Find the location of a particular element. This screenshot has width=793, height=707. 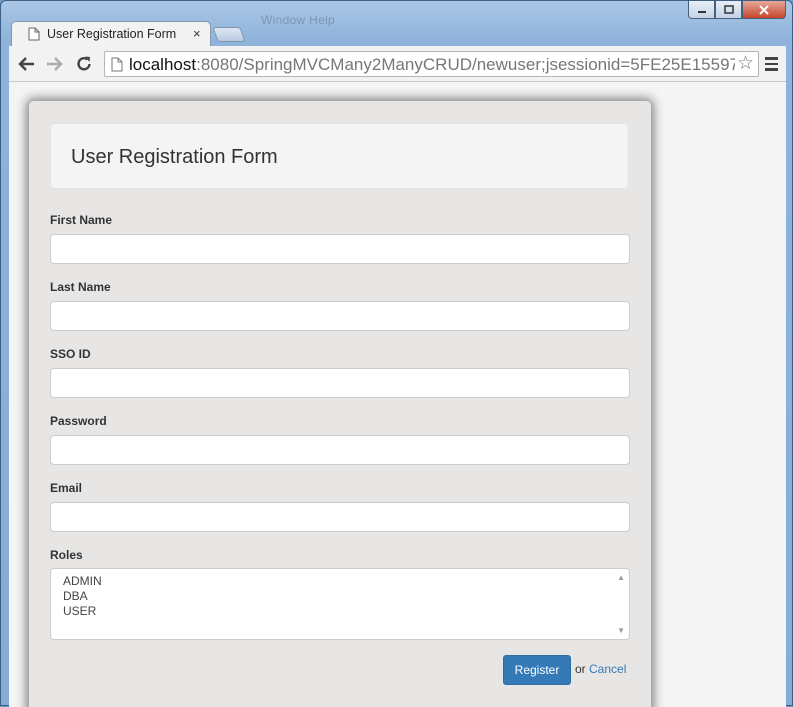

hamburger-menu-icon is located at coordinates (771, 64).